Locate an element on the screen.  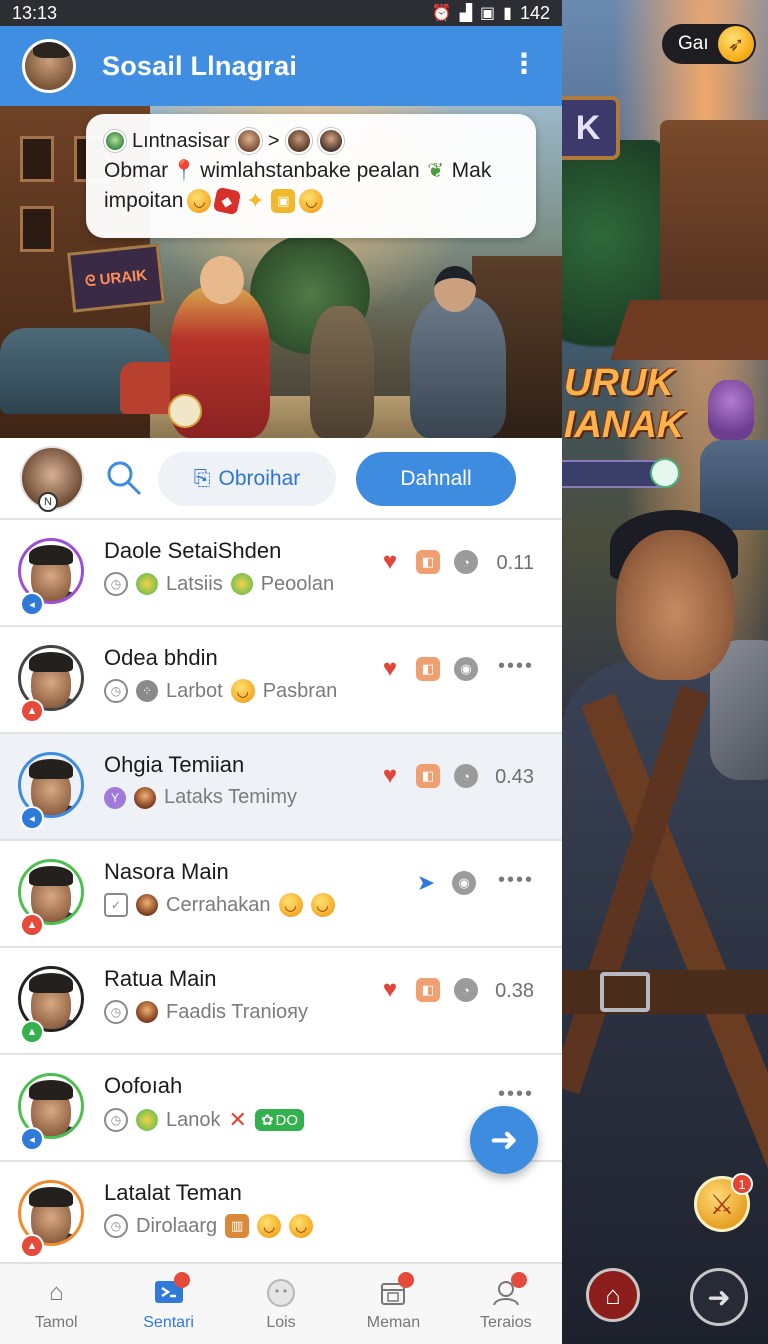
friend-name: Daole SetaiShden is located at coordinates (193, 550).